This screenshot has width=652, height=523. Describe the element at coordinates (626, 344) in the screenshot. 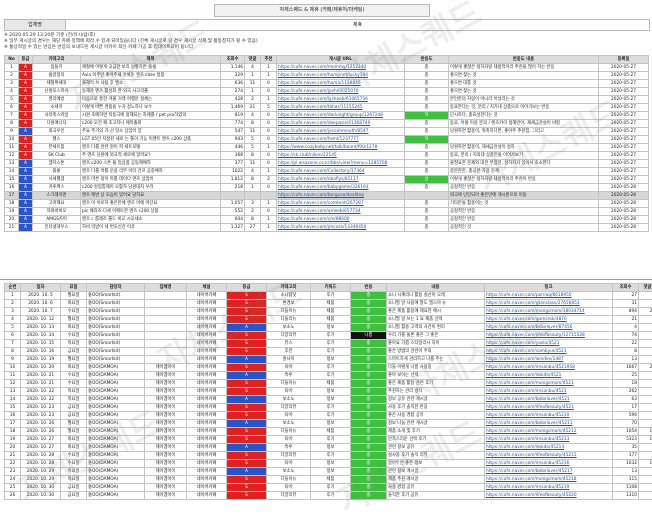

I see `views-cell: 22` at that location.